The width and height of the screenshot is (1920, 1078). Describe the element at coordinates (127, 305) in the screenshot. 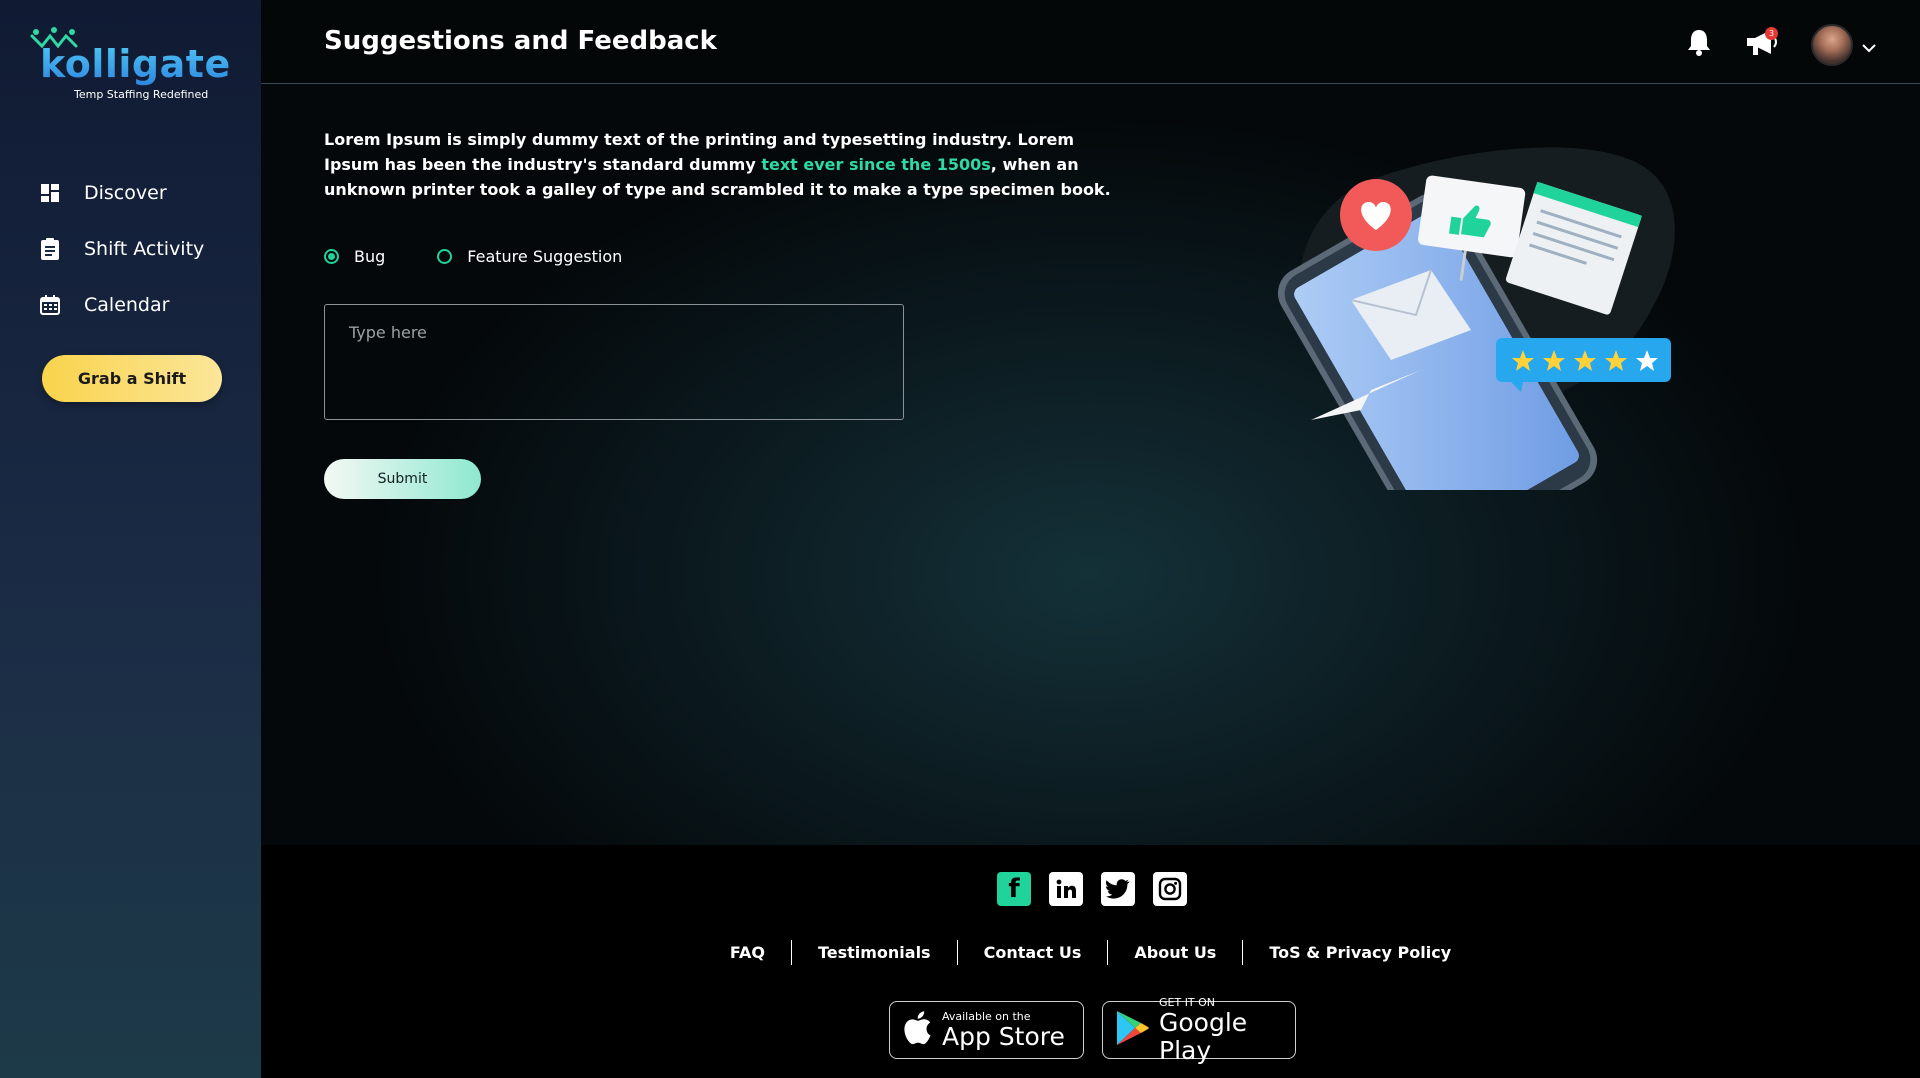

I see `sidebar-item-label: Calendar` at that location.